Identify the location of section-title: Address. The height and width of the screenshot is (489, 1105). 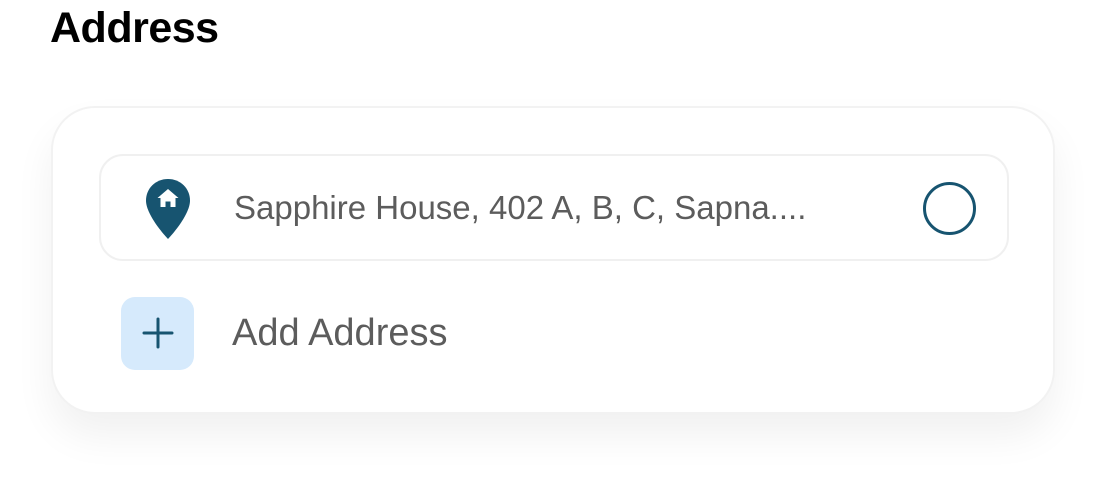
(134, 28).